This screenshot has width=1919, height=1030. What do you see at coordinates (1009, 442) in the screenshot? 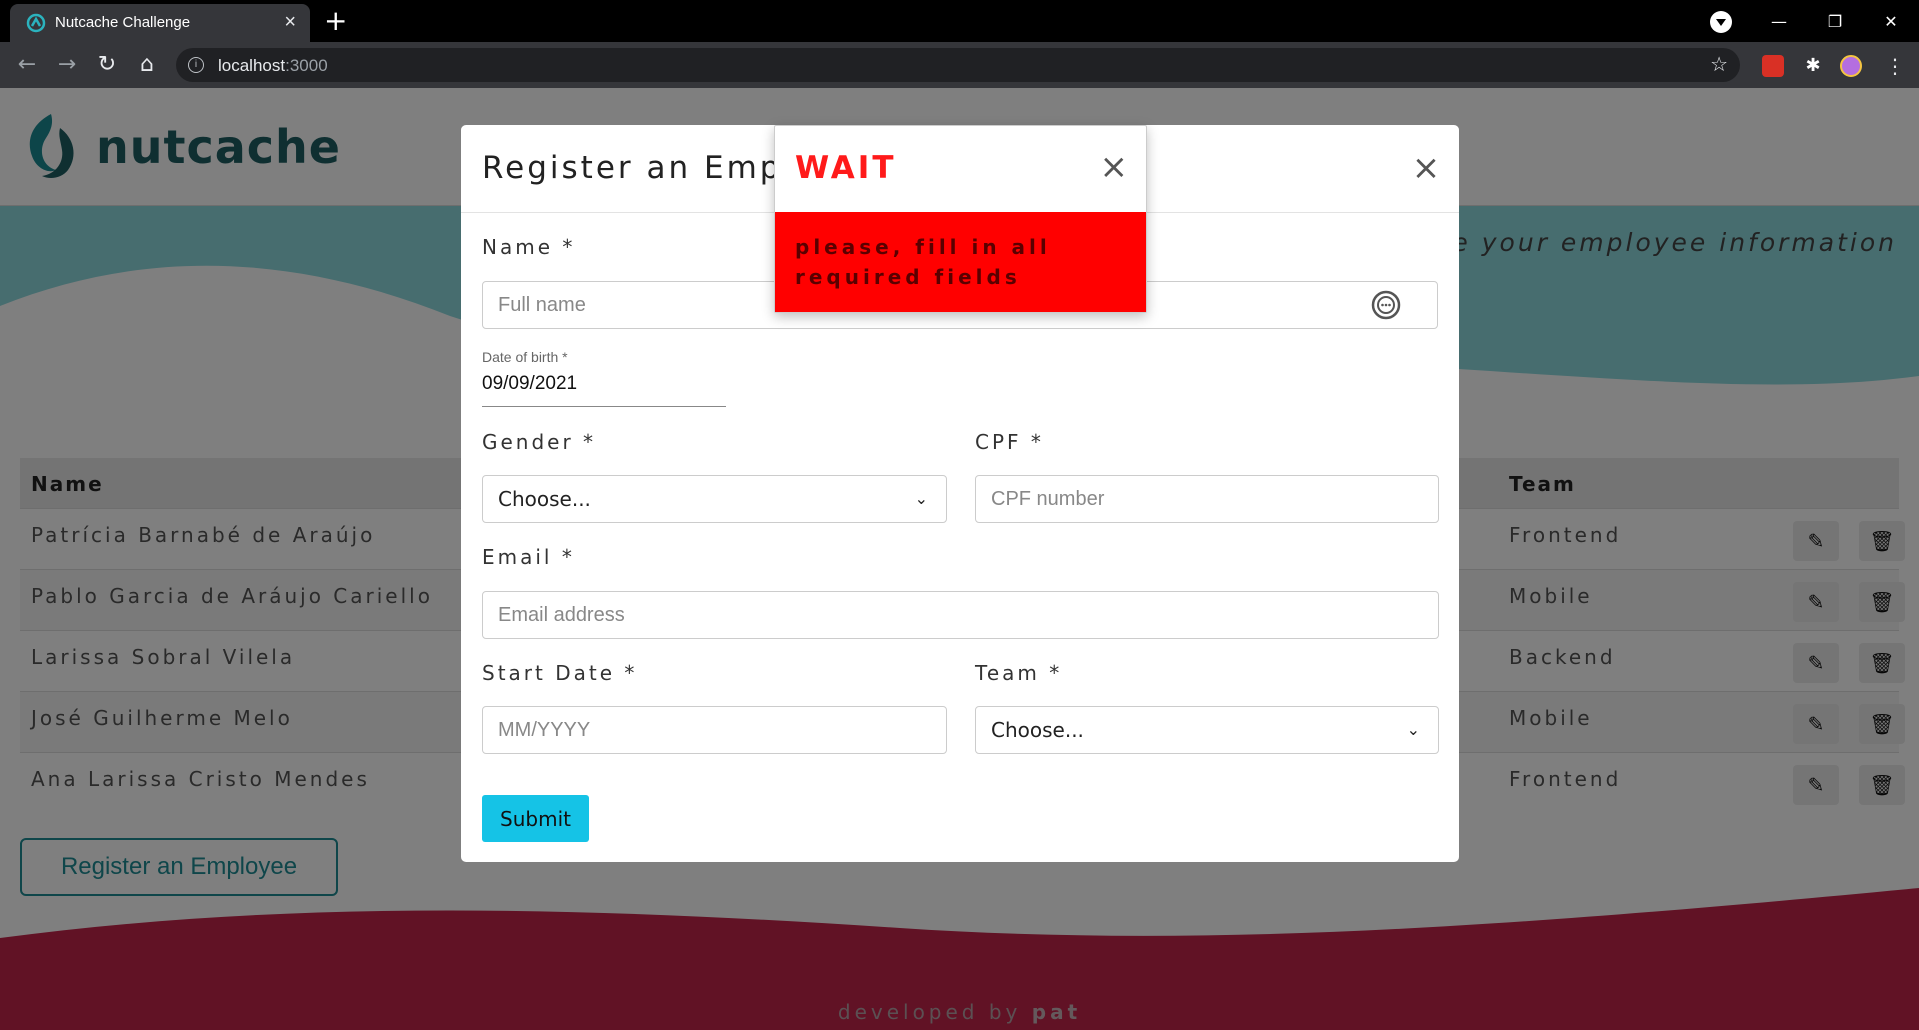
I see `cpf-label: CPF *` at bounding box center [1009, 442].